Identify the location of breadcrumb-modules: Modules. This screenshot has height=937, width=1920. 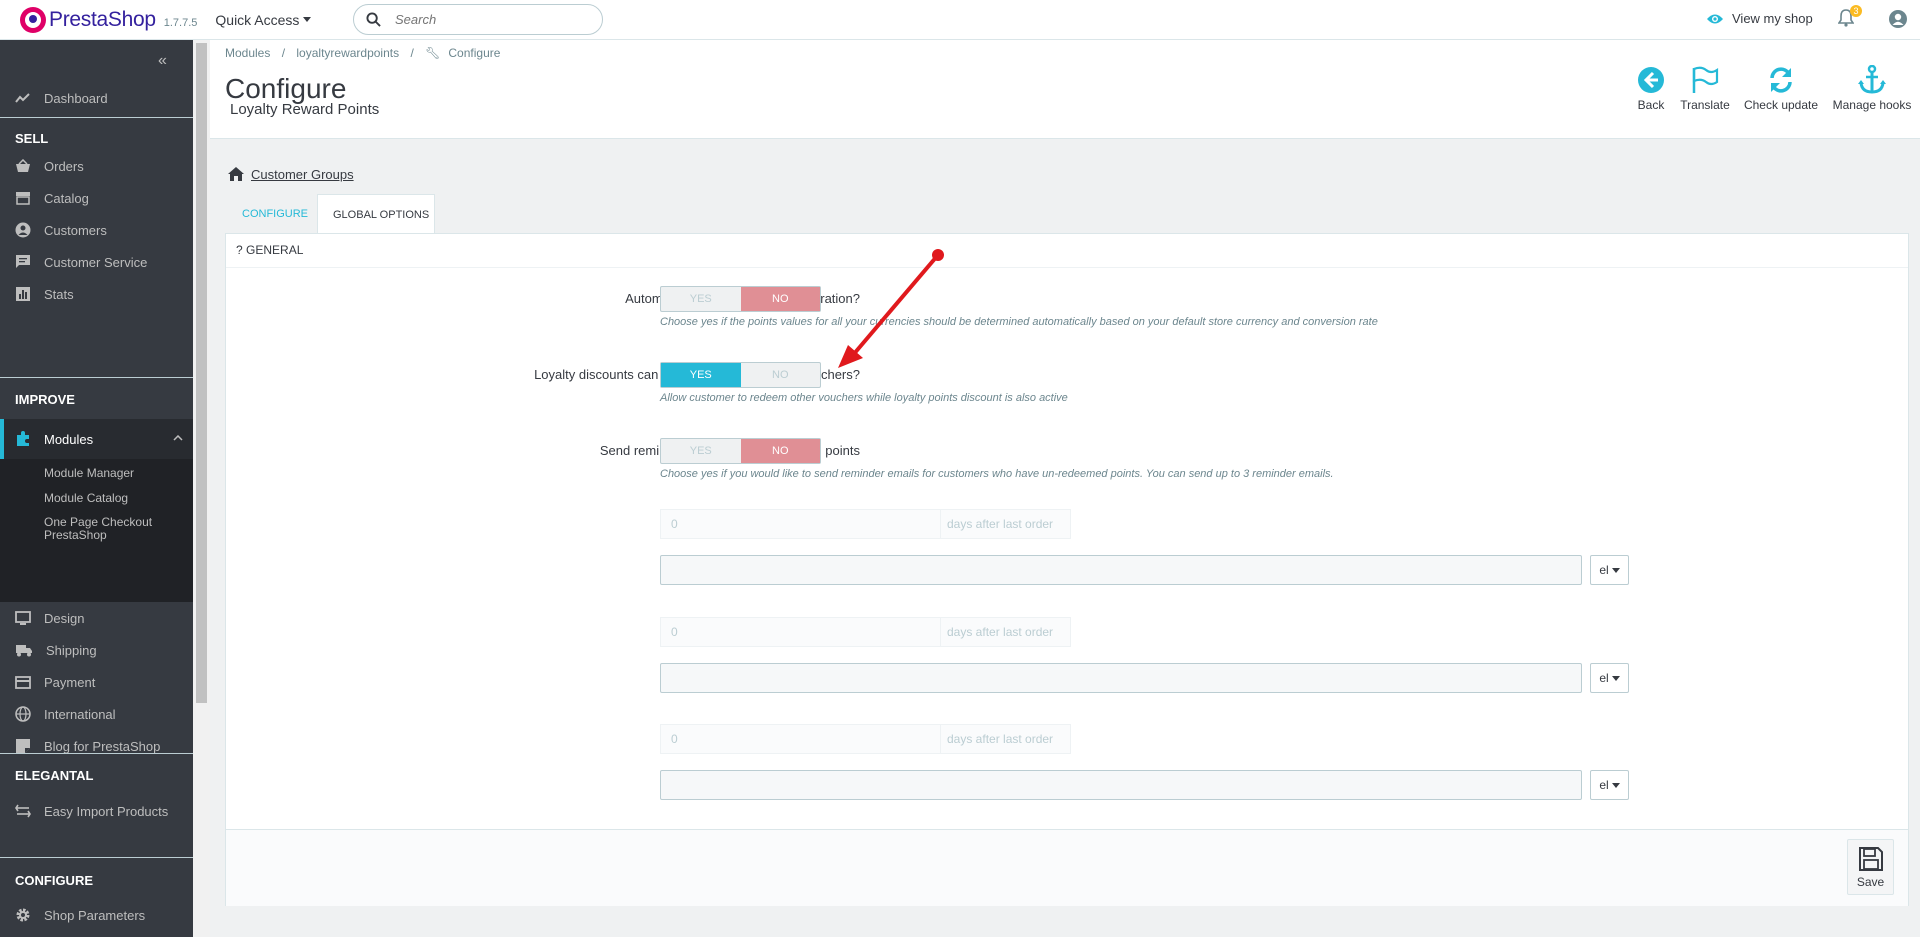
(247, 53).